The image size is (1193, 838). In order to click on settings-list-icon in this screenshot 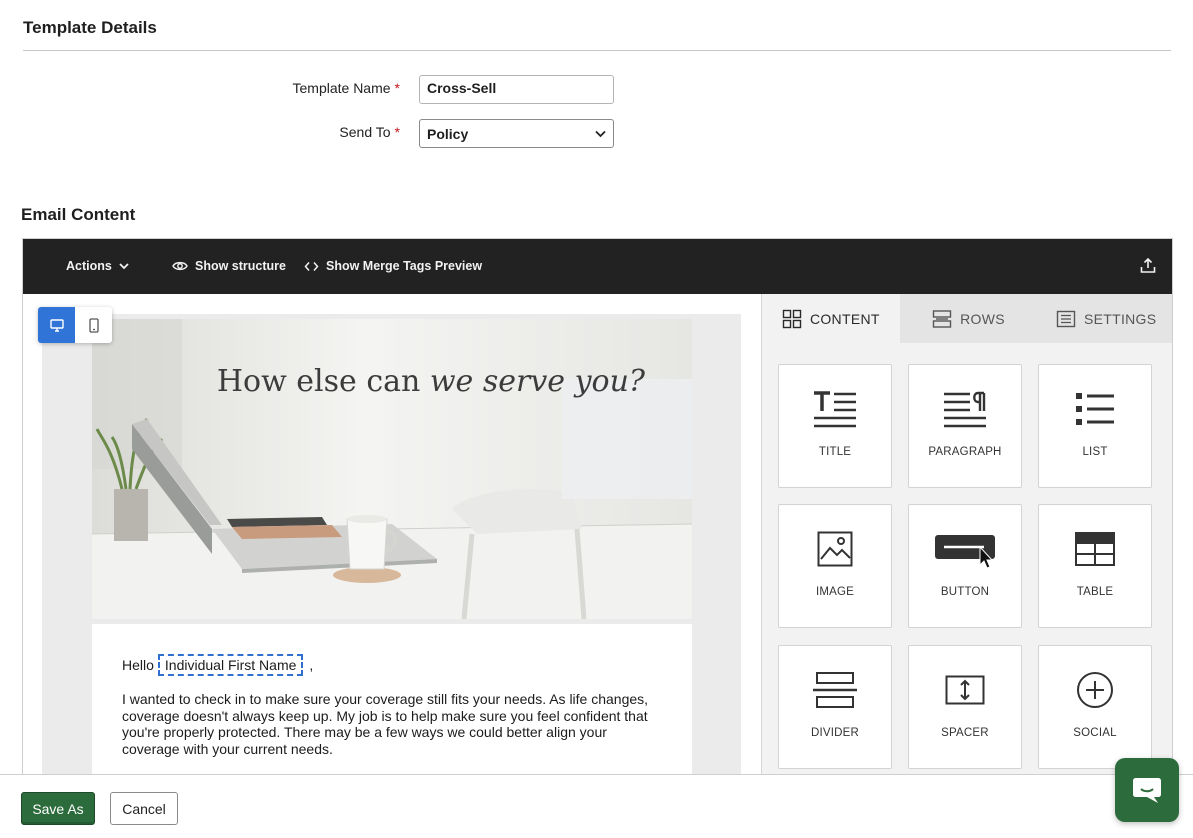, I will do `click(1066, 318)`.